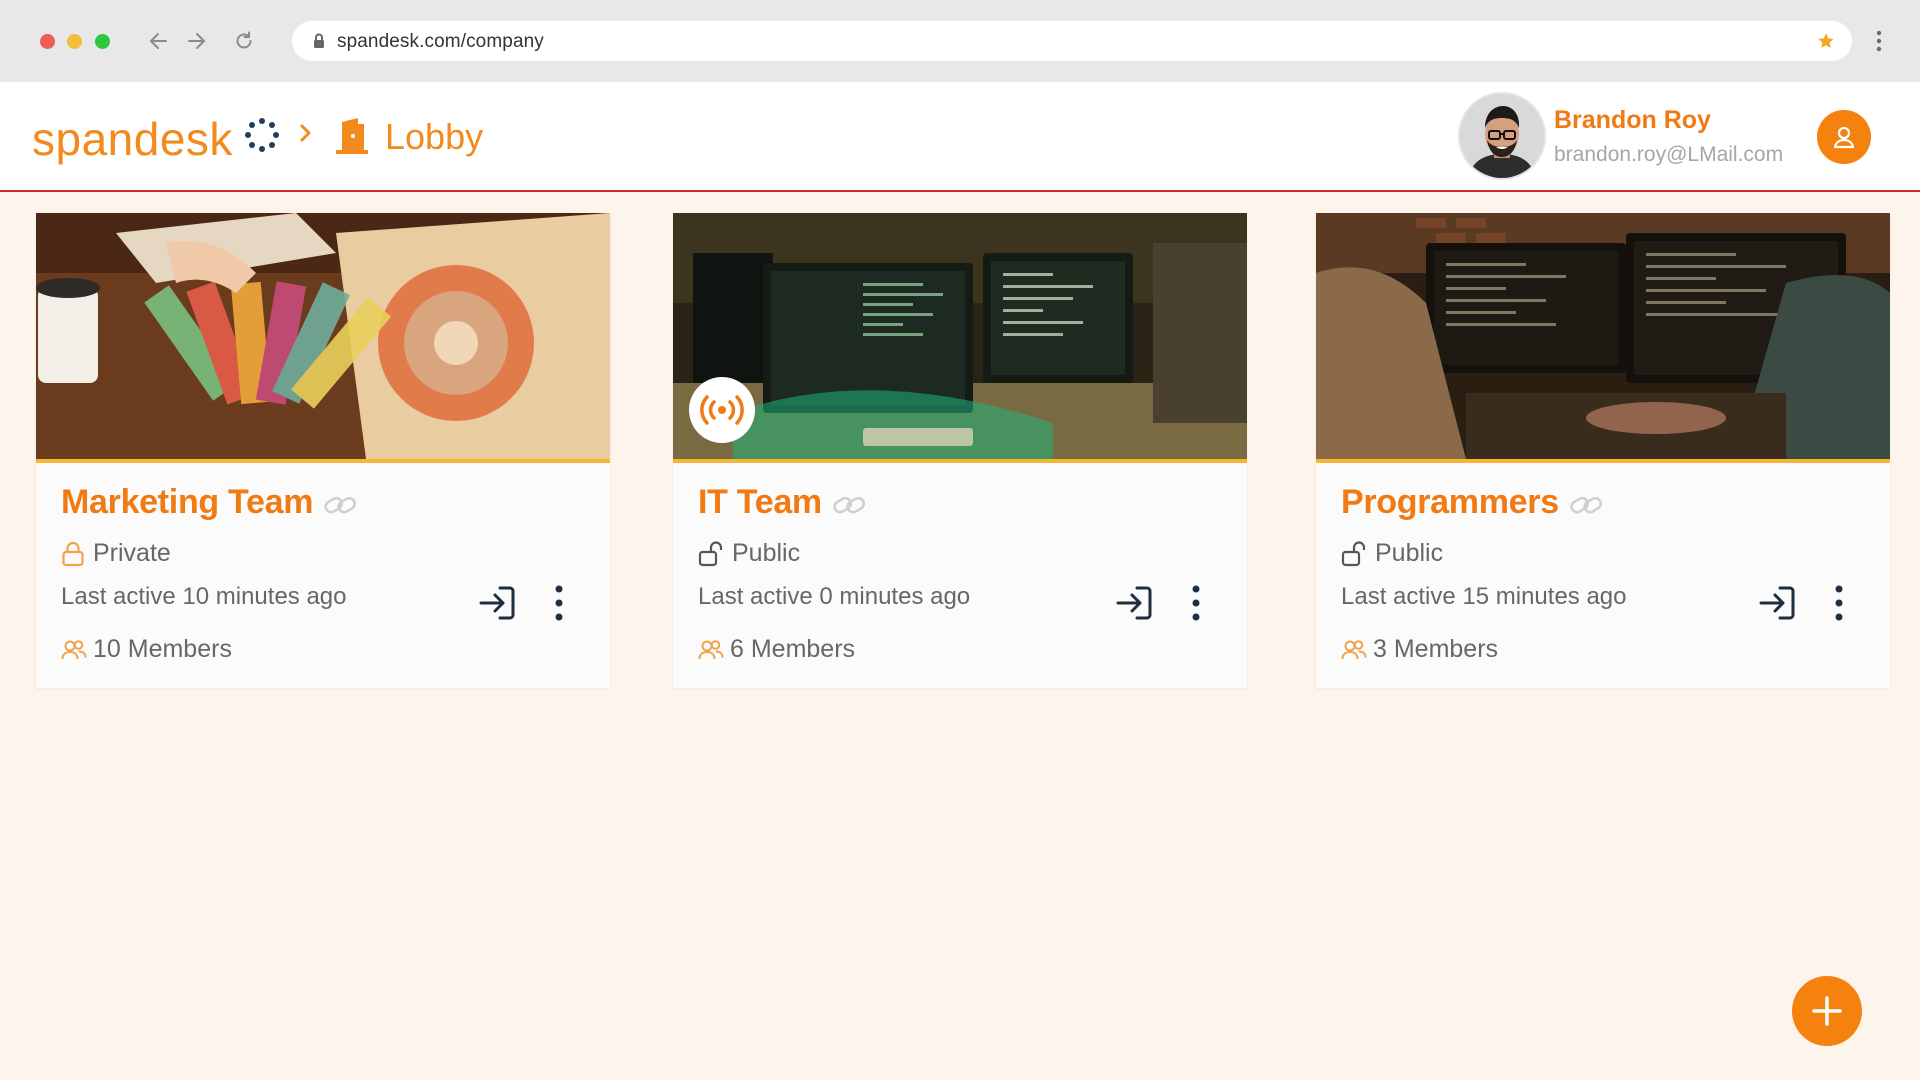 The image size is (1920, 1080). Describe the element at coordinates (434, 137) in the screenshot. I see `breadcrumb-lobby: Lobby` at that location.